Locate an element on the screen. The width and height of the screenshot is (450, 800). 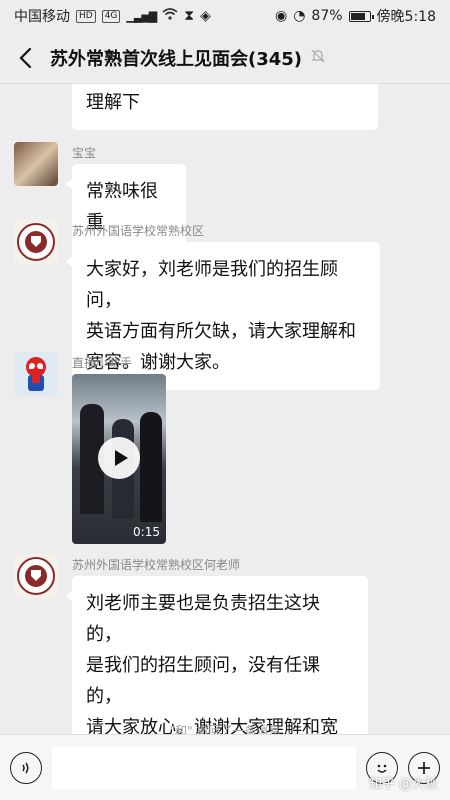
carrier-label: 中国移动 is located at coordinates (42, 17).